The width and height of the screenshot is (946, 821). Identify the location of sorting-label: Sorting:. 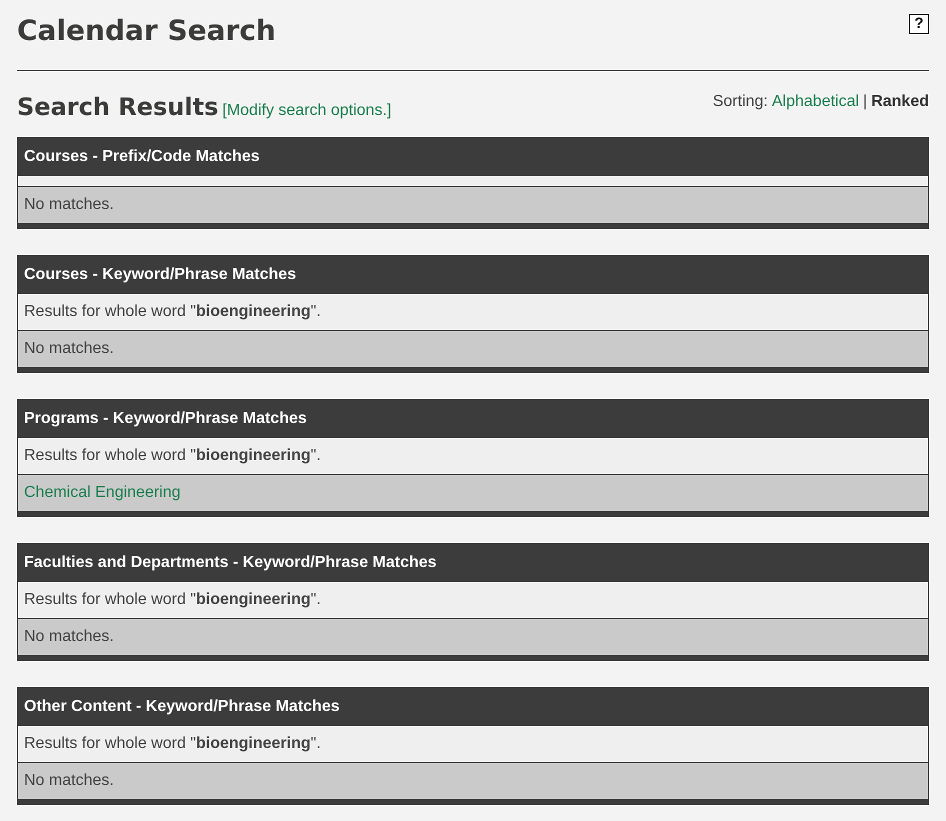
(740, 102).